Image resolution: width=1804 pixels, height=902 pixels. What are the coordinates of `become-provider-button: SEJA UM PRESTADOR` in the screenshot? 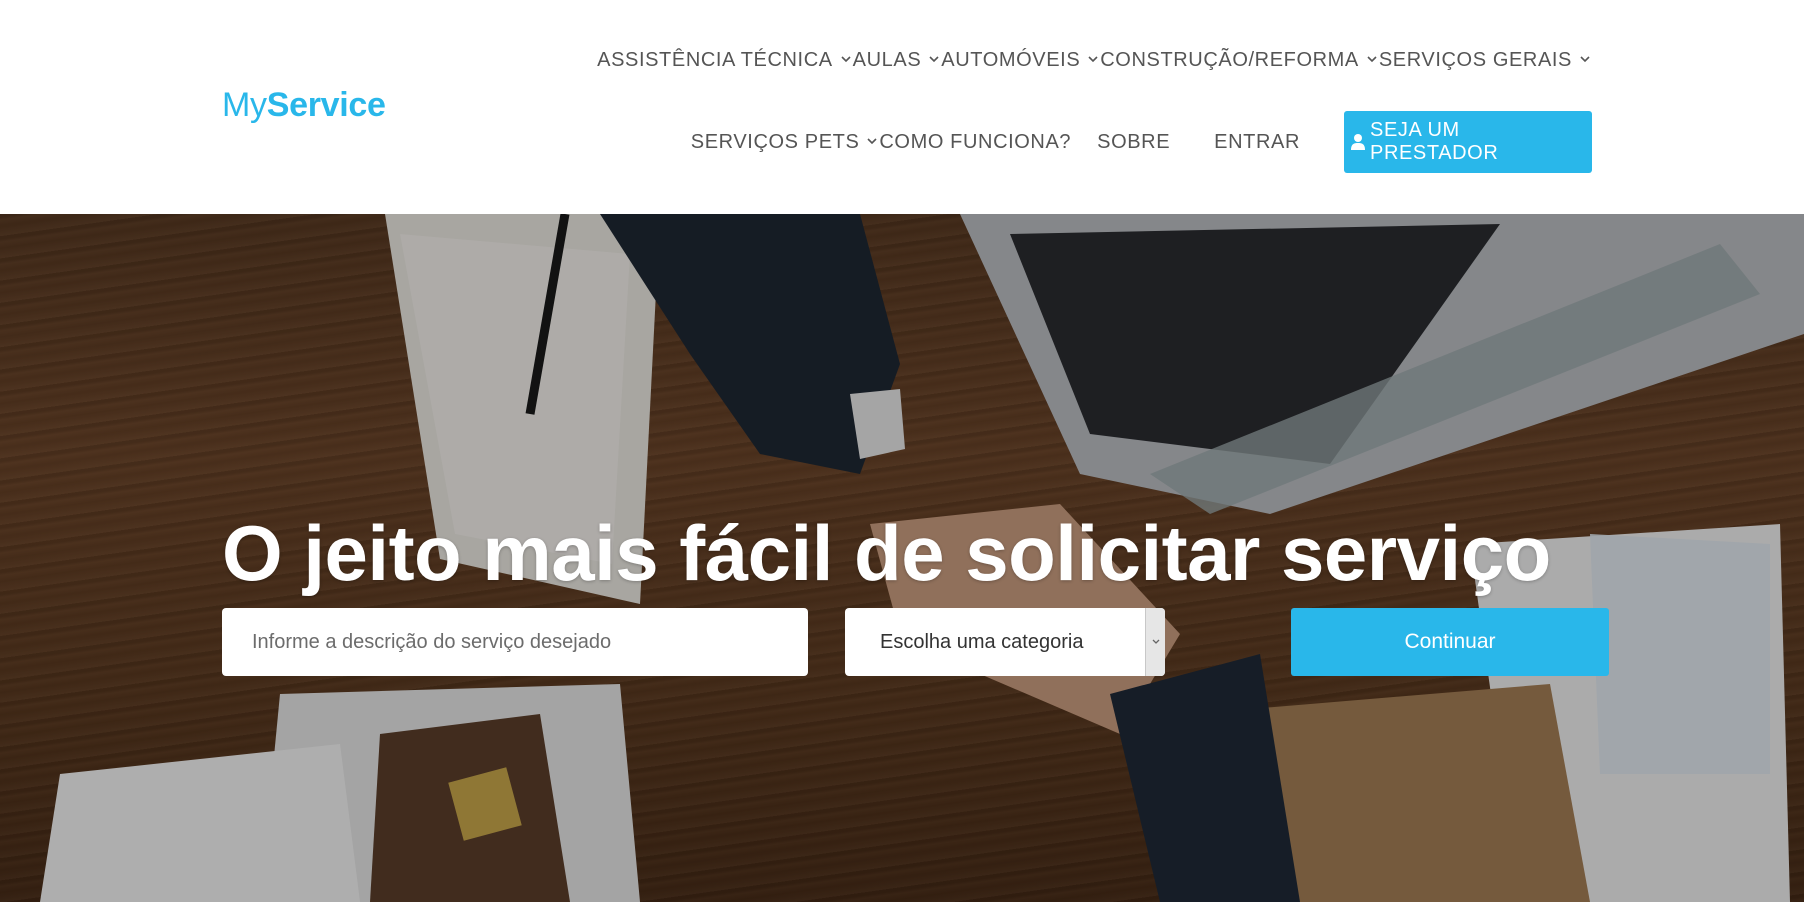 It's located at (1468, 142).